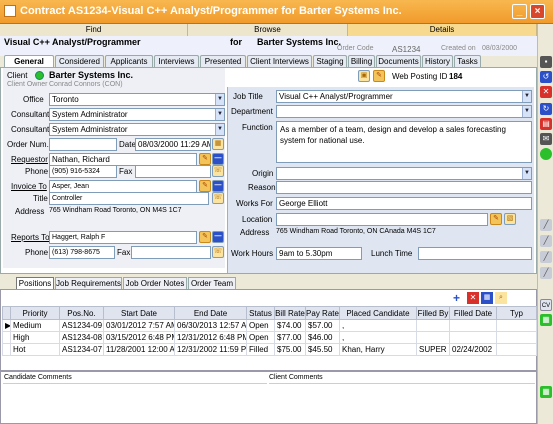 This screenshot has height=424, width=553. What do you see at coordinates (94, 30) in the screenshot?
I see `mode-find: Find` at bounding box center [94, 30].